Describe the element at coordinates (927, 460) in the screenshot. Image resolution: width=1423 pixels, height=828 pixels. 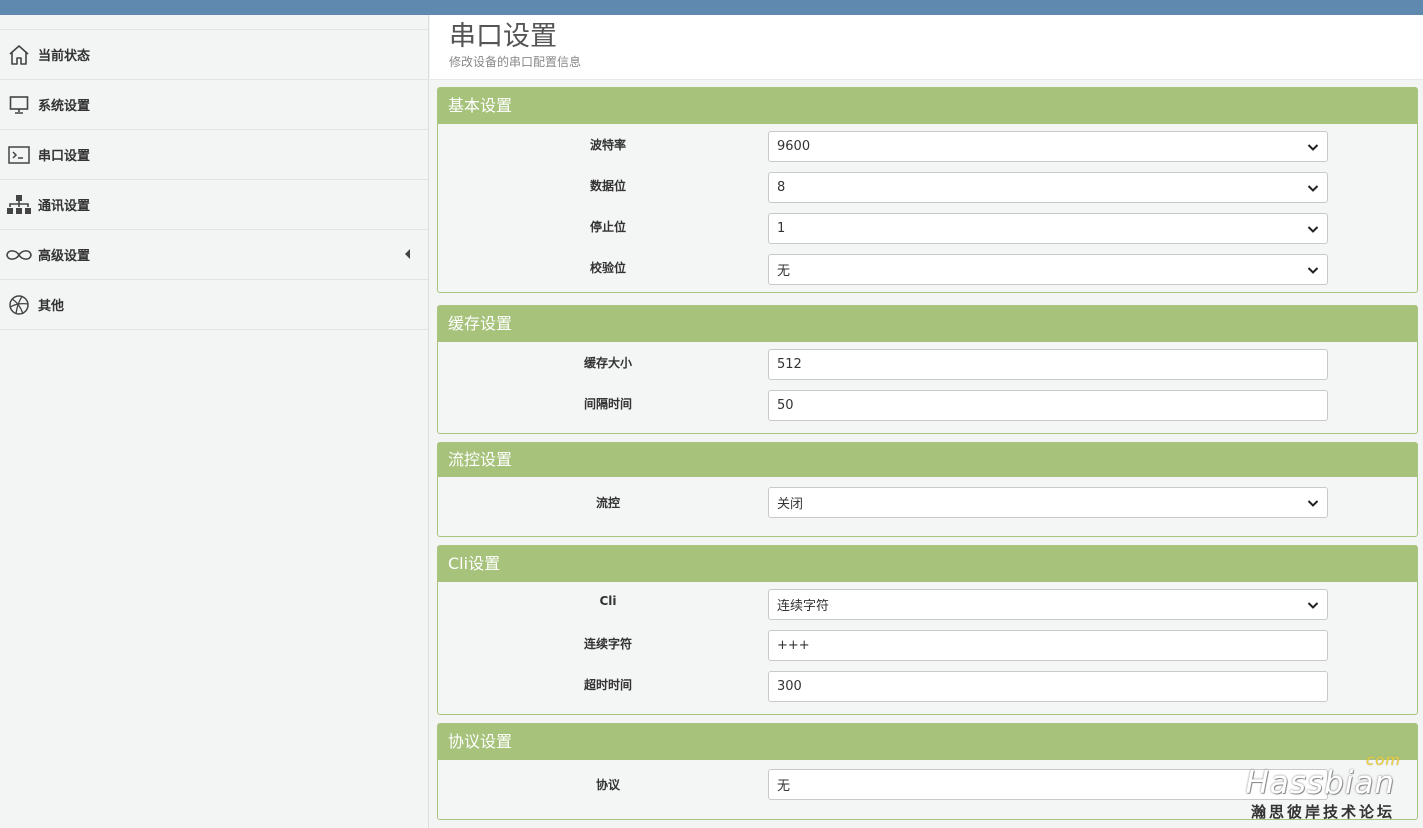
I see `panel-title: 流控设置` at that location.